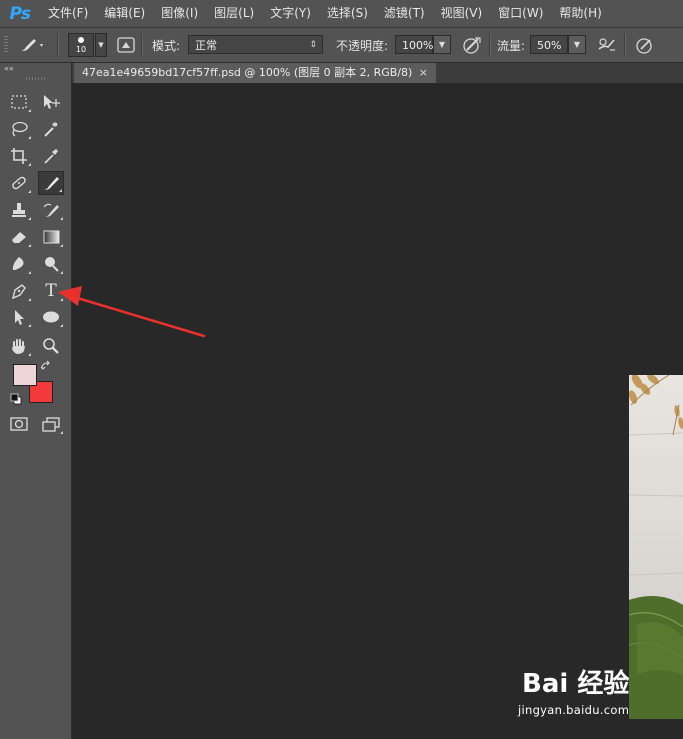 This screenshot has height=739, width=683. Describe the element at coordinates (19, 264) in the screenshot. I see `blur-icon` at that location.